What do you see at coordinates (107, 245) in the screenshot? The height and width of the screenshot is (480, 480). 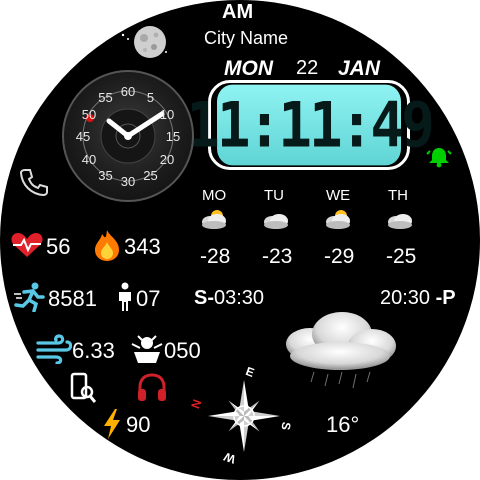 I see `flame-icon` at bounding box center [107, 245].